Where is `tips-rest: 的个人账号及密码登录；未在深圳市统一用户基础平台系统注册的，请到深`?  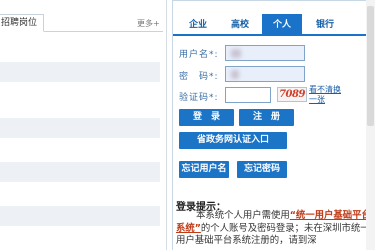
tips-rest: 的个人账号及密码登录；未在深圳市统一用户基础平台系统注册的，请到深 is located at coordinates (273, 234).